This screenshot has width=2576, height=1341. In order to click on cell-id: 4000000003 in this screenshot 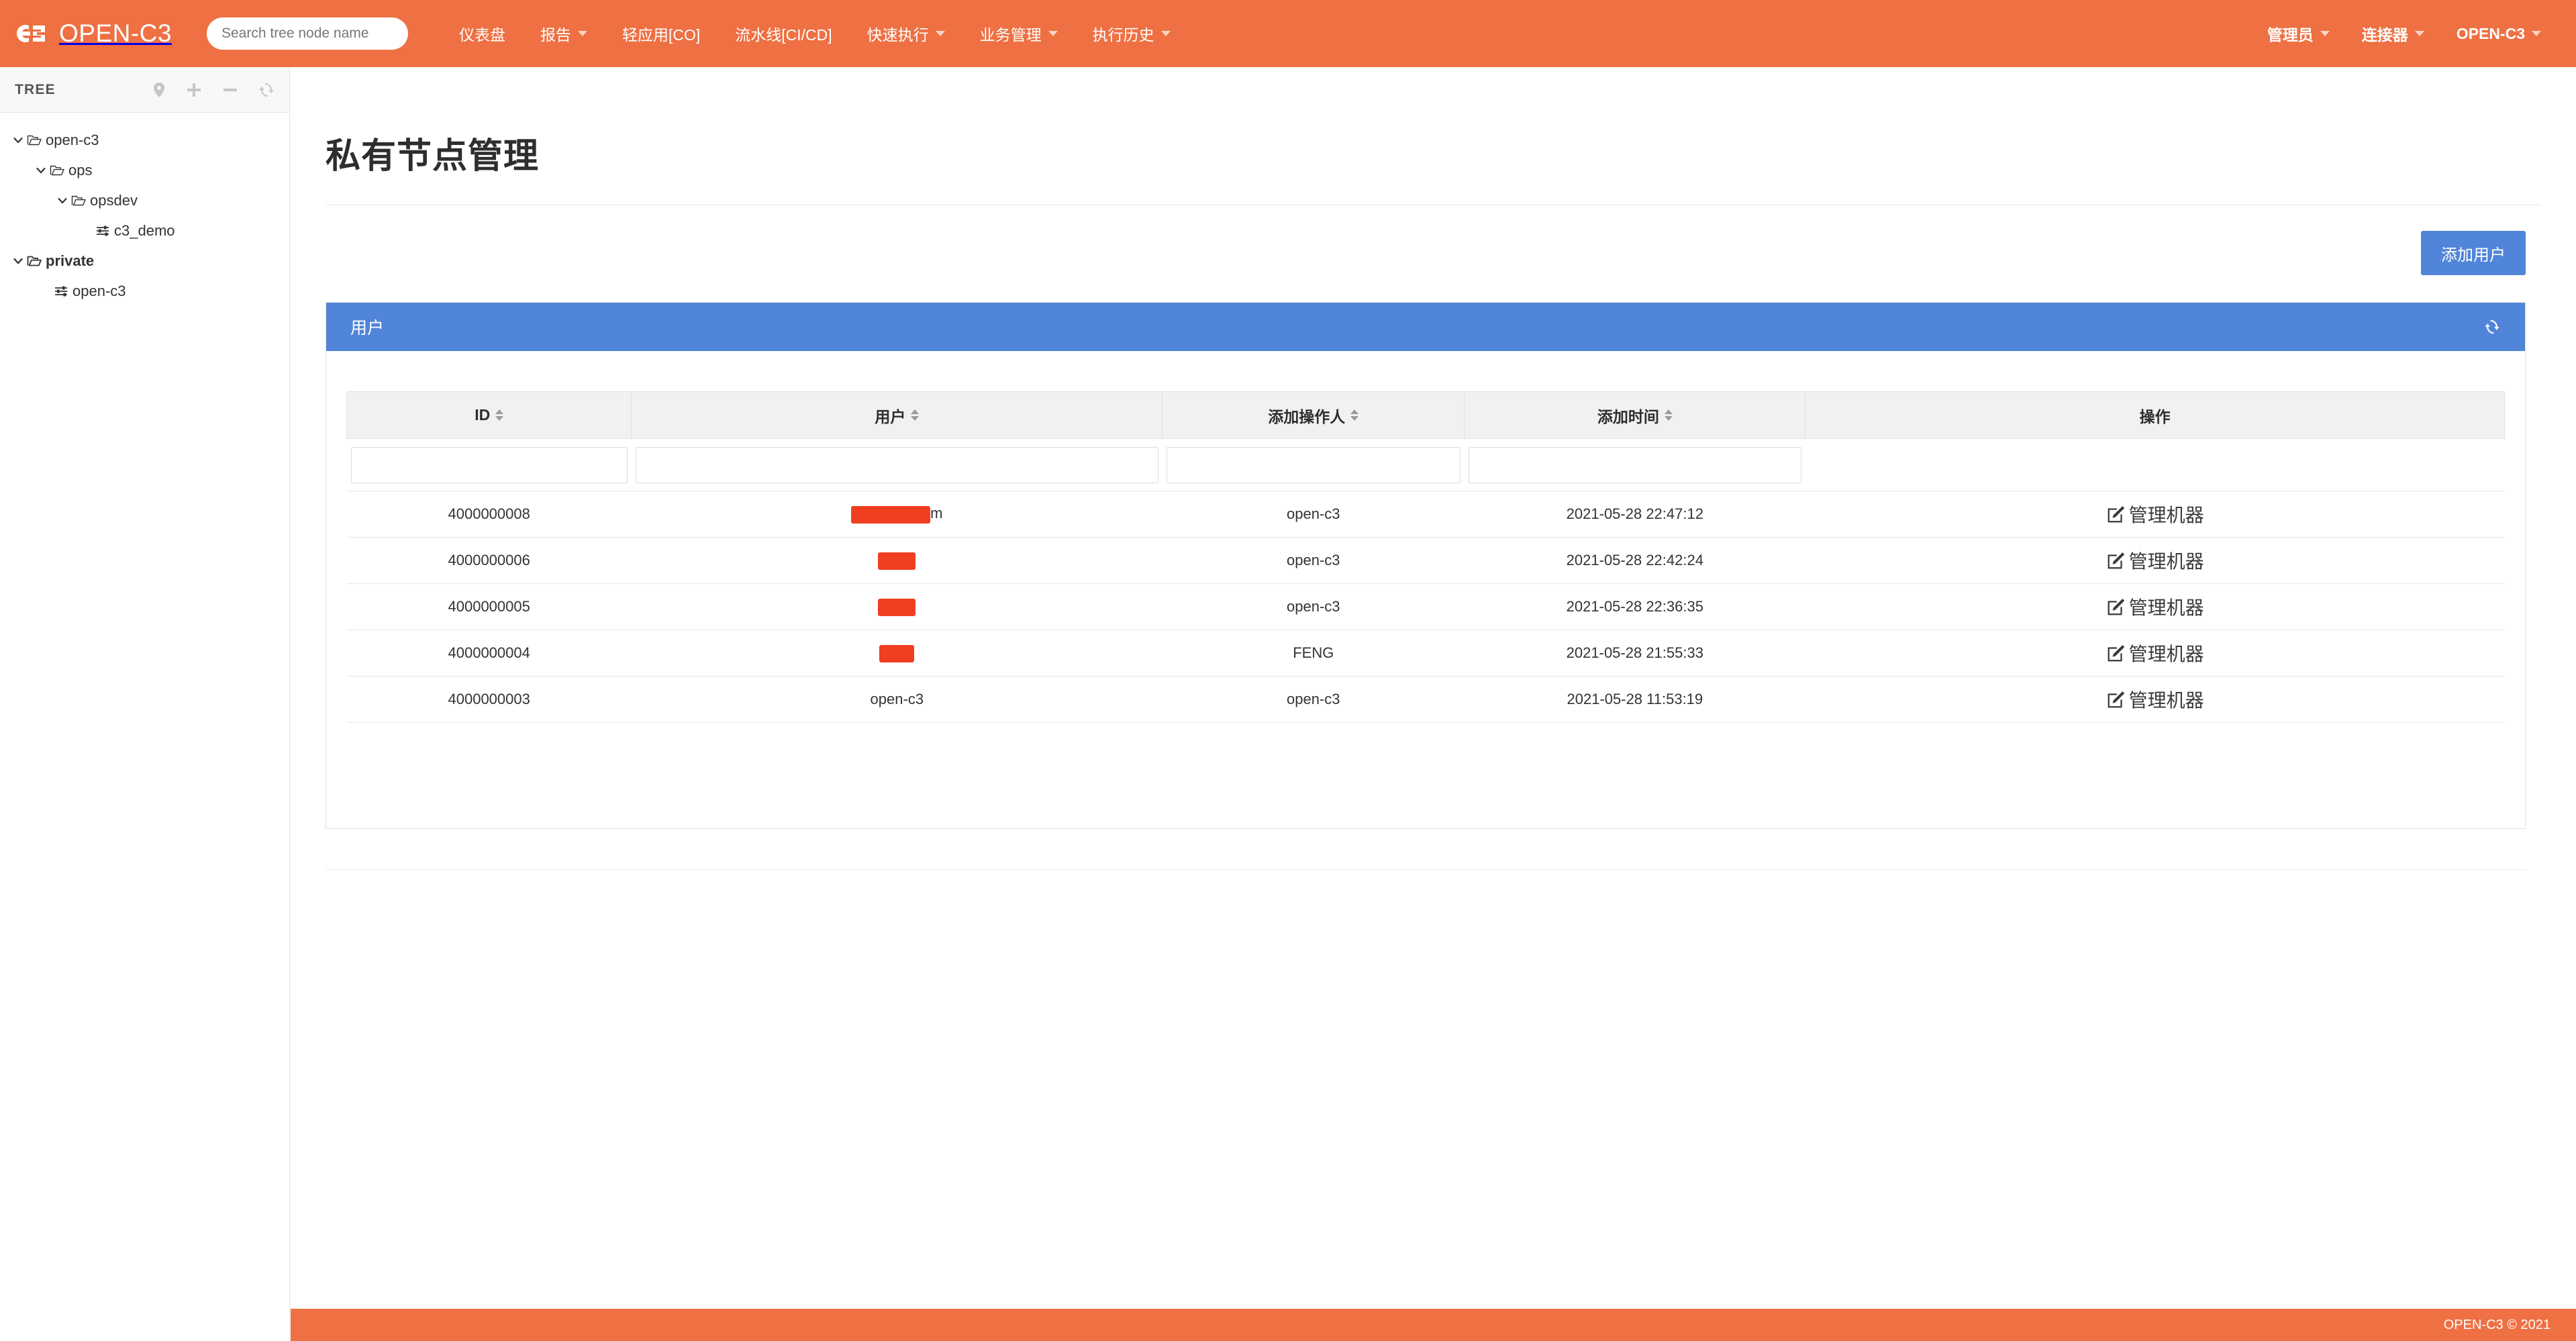, I will do `click(489, 699)`.